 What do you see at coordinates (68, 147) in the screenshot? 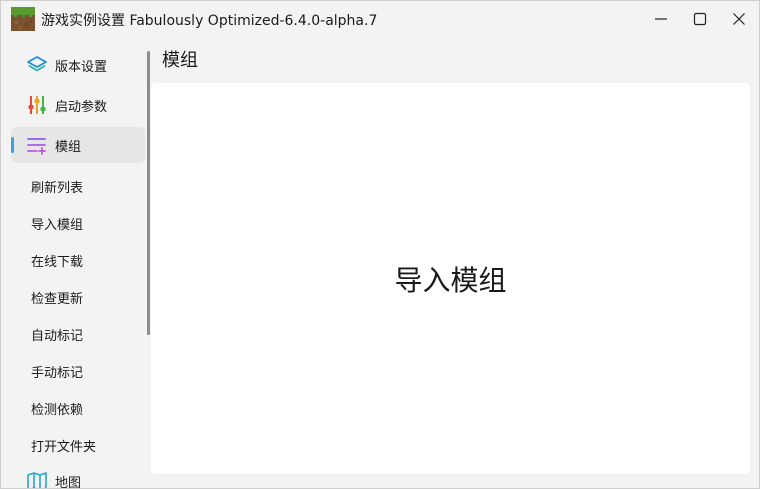
I see `sidebar-item-label: 模组` at bounding box center [68, 147].